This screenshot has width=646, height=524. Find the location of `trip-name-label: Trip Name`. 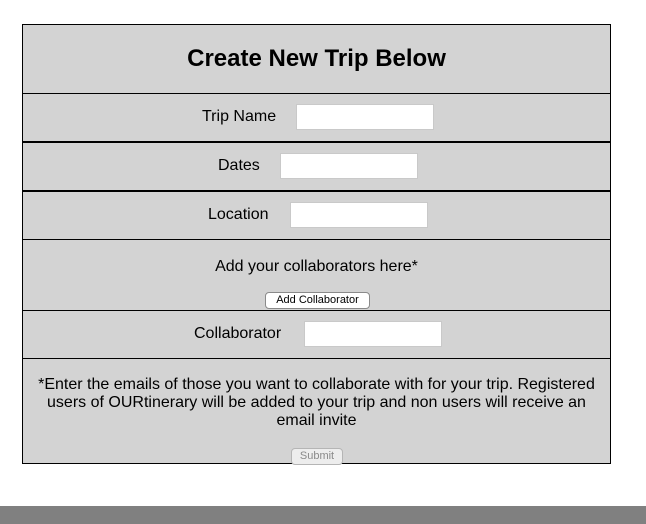

trip-name-label: Trip Name is located at coordinates (239, 116).